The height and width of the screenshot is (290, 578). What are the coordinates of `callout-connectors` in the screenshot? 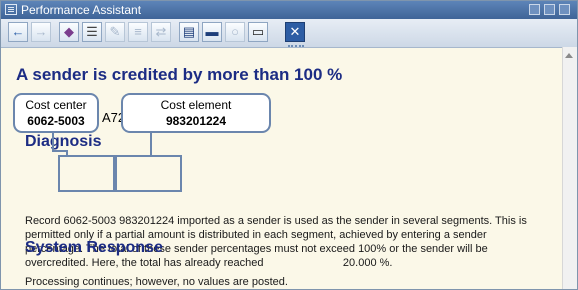 It's located at (102, 145).